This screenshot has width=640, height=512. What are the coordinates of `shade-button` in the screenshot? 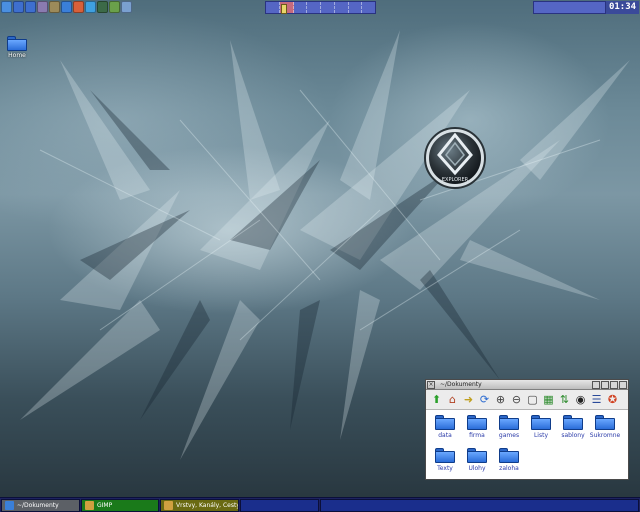 It's located at (596, 385).